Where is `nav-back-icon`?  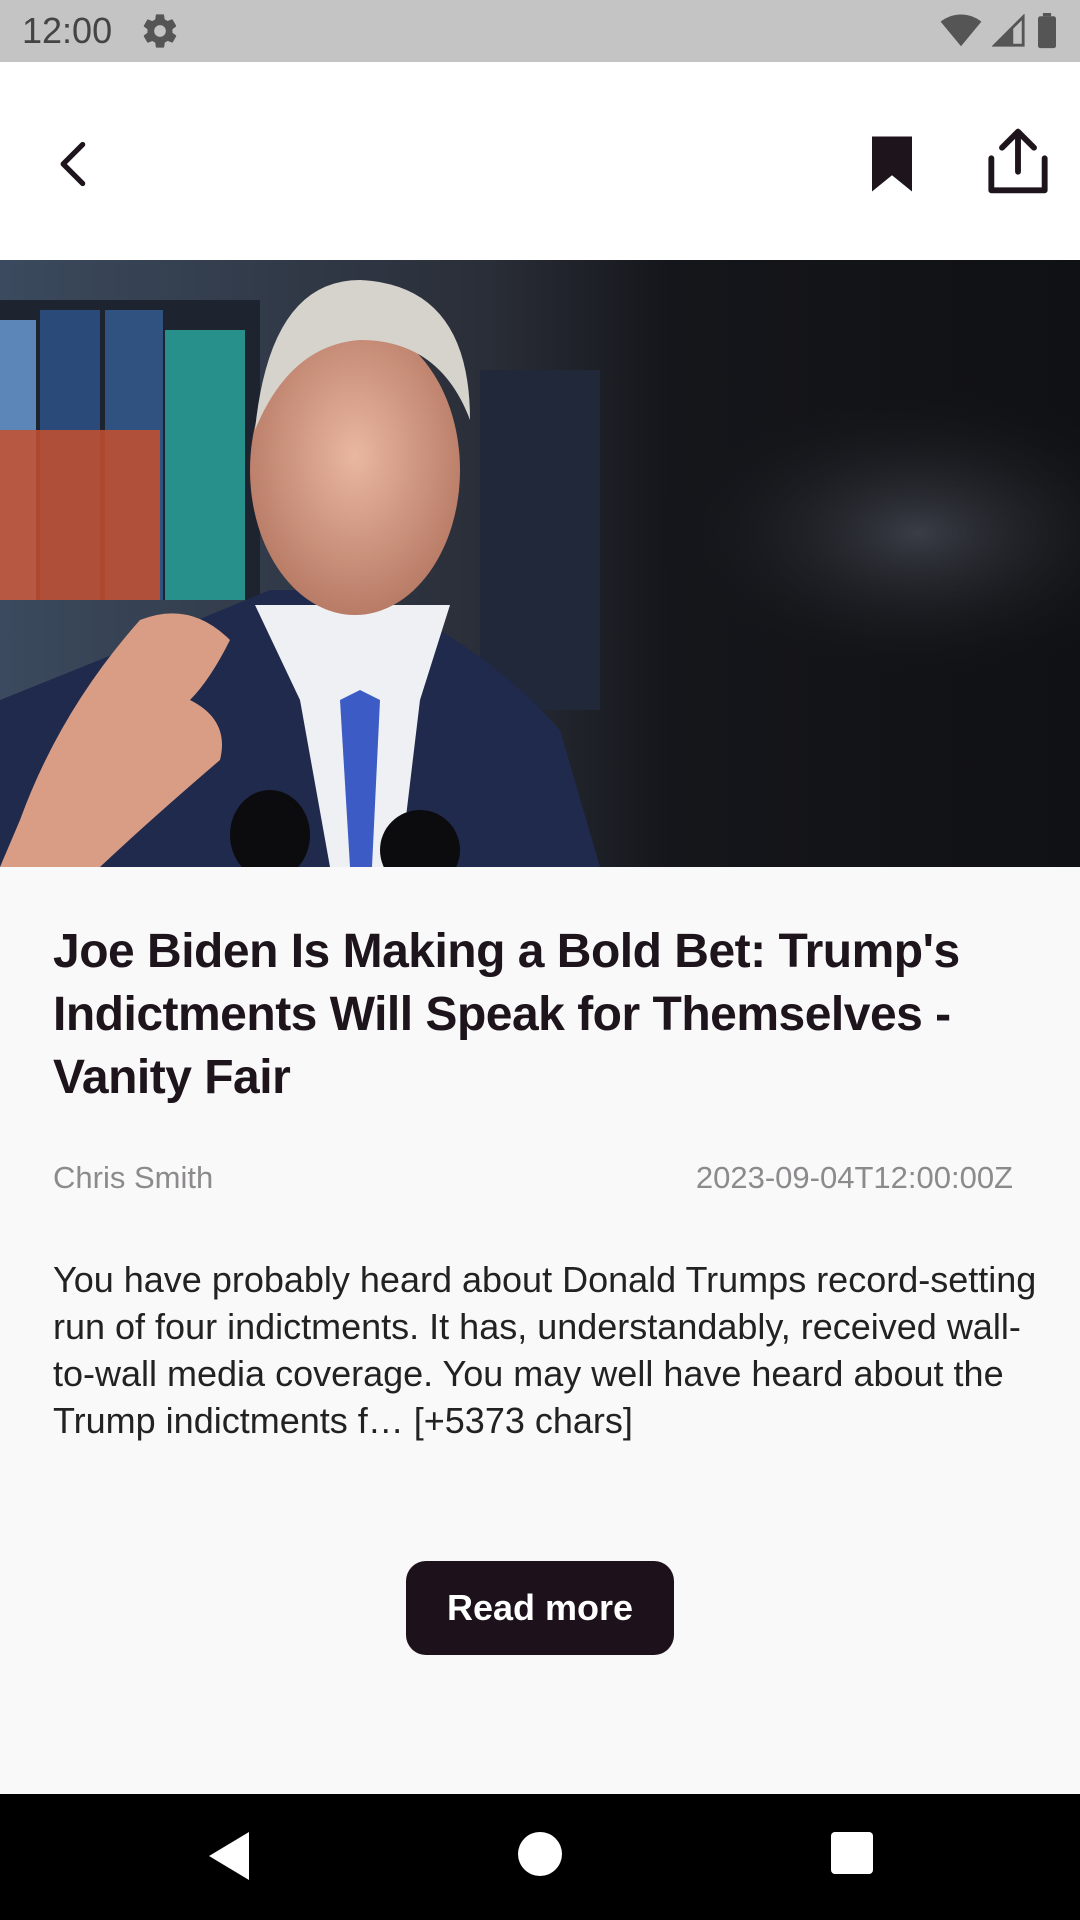 nav-back-icon is located at coordinates (229, 1856).